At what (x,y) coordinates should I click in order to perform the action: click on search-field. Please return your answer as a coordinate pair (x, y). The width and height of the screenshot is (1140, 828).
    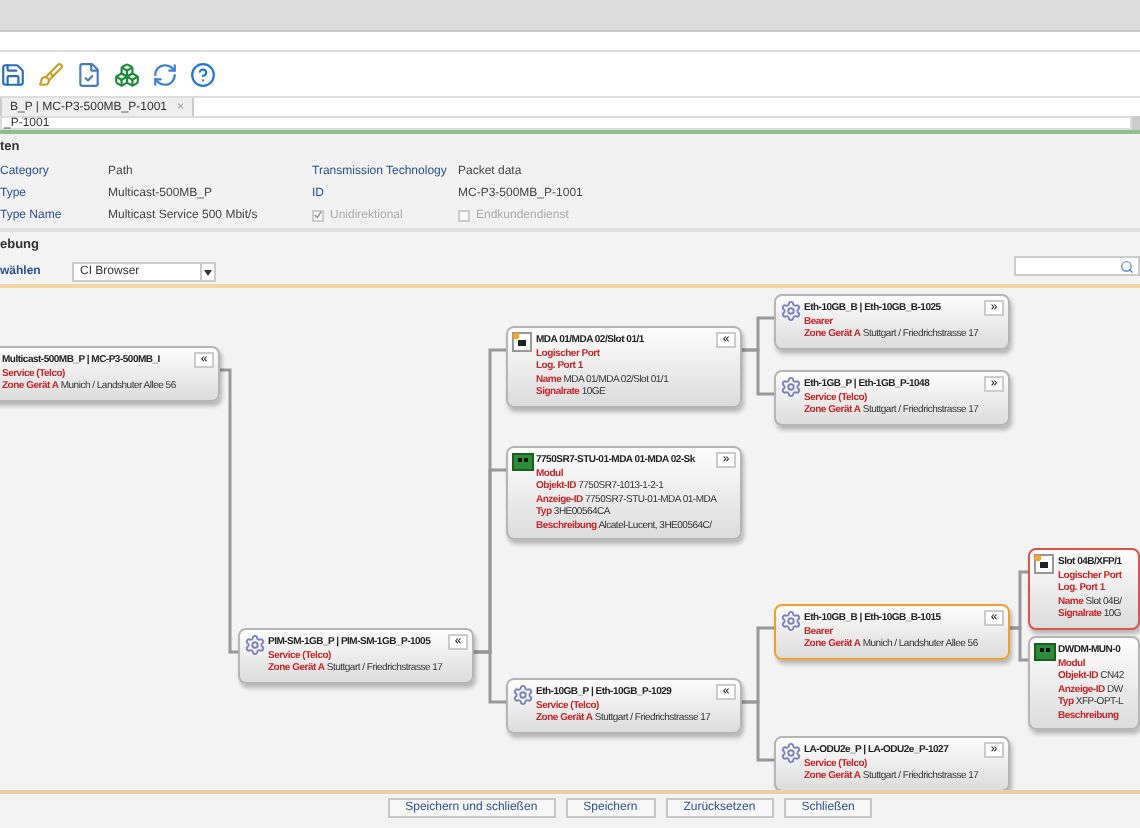
    Looking at the image, I should click on (1077, 266).